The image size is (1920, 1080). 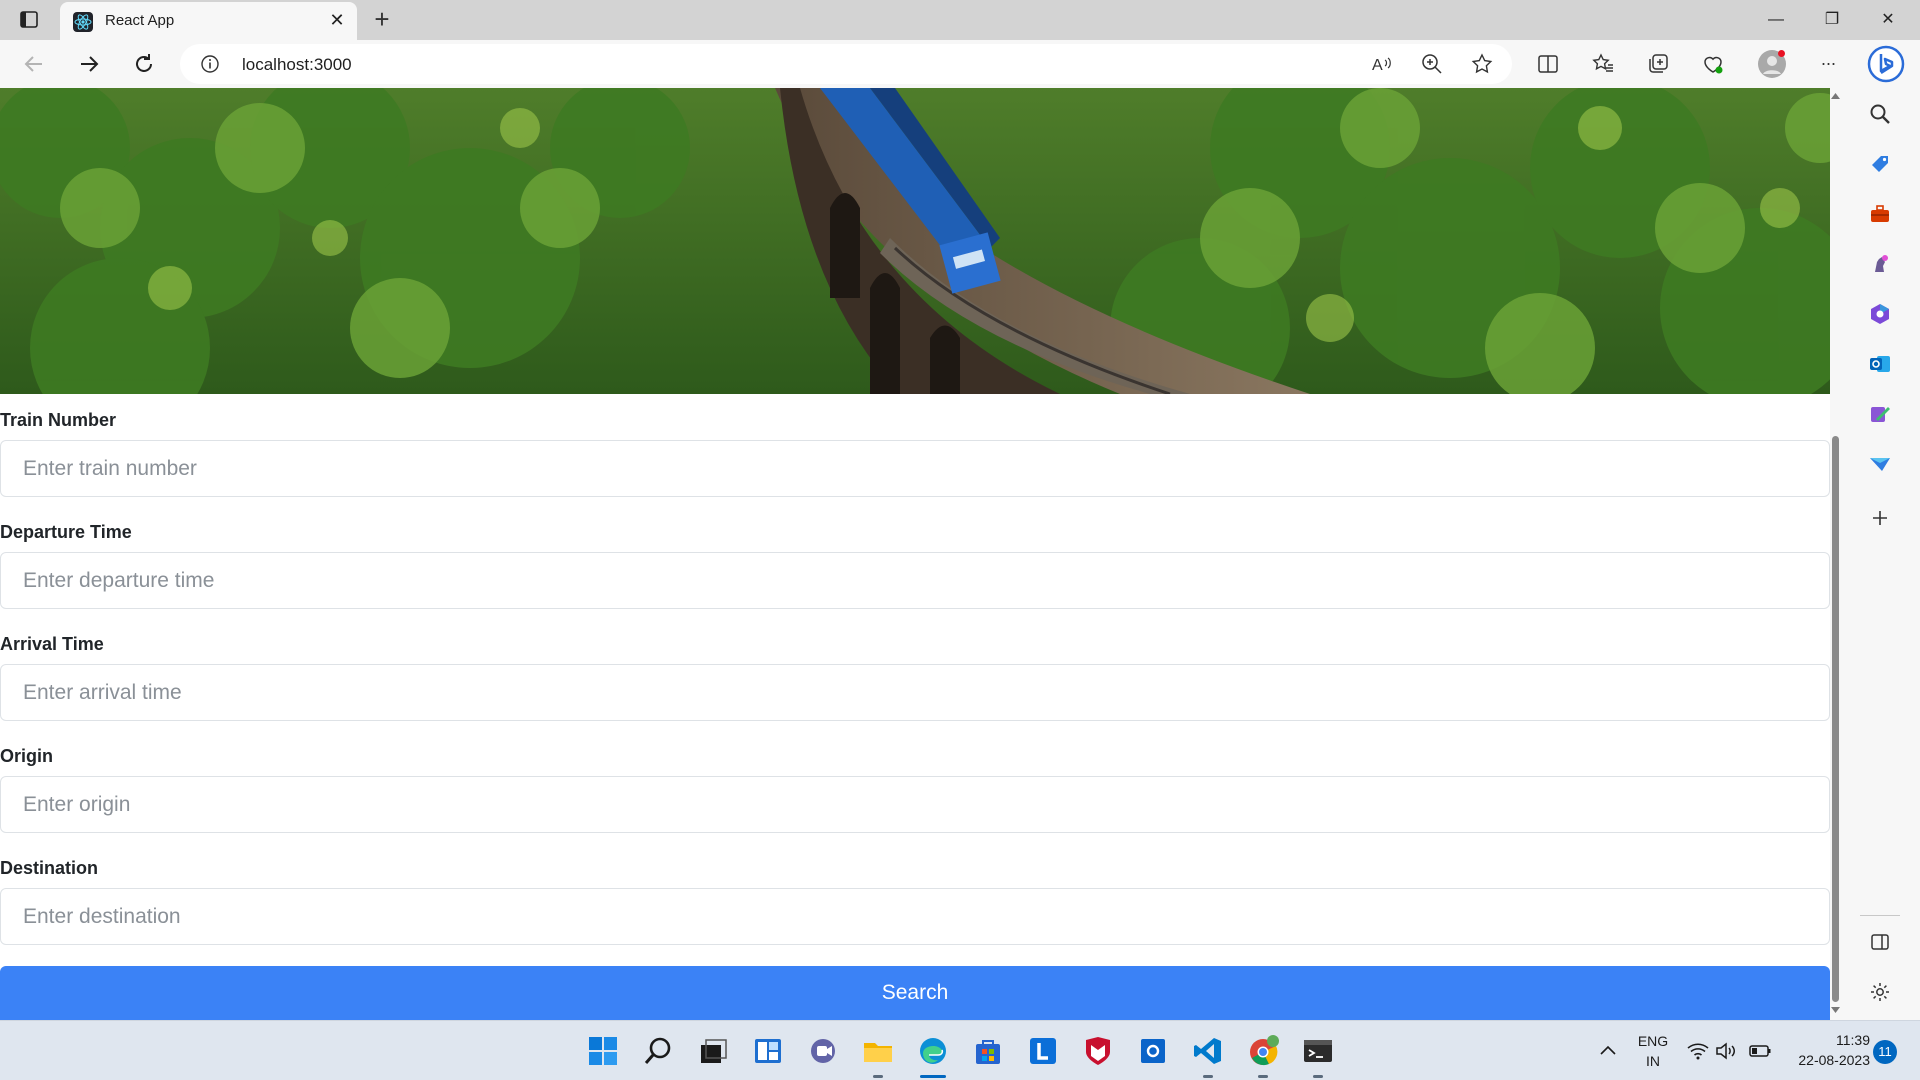 What do you see at coordinates (915, 993) in the screenshot?
I see `search-button: Search` at bounding box center [915, 993].